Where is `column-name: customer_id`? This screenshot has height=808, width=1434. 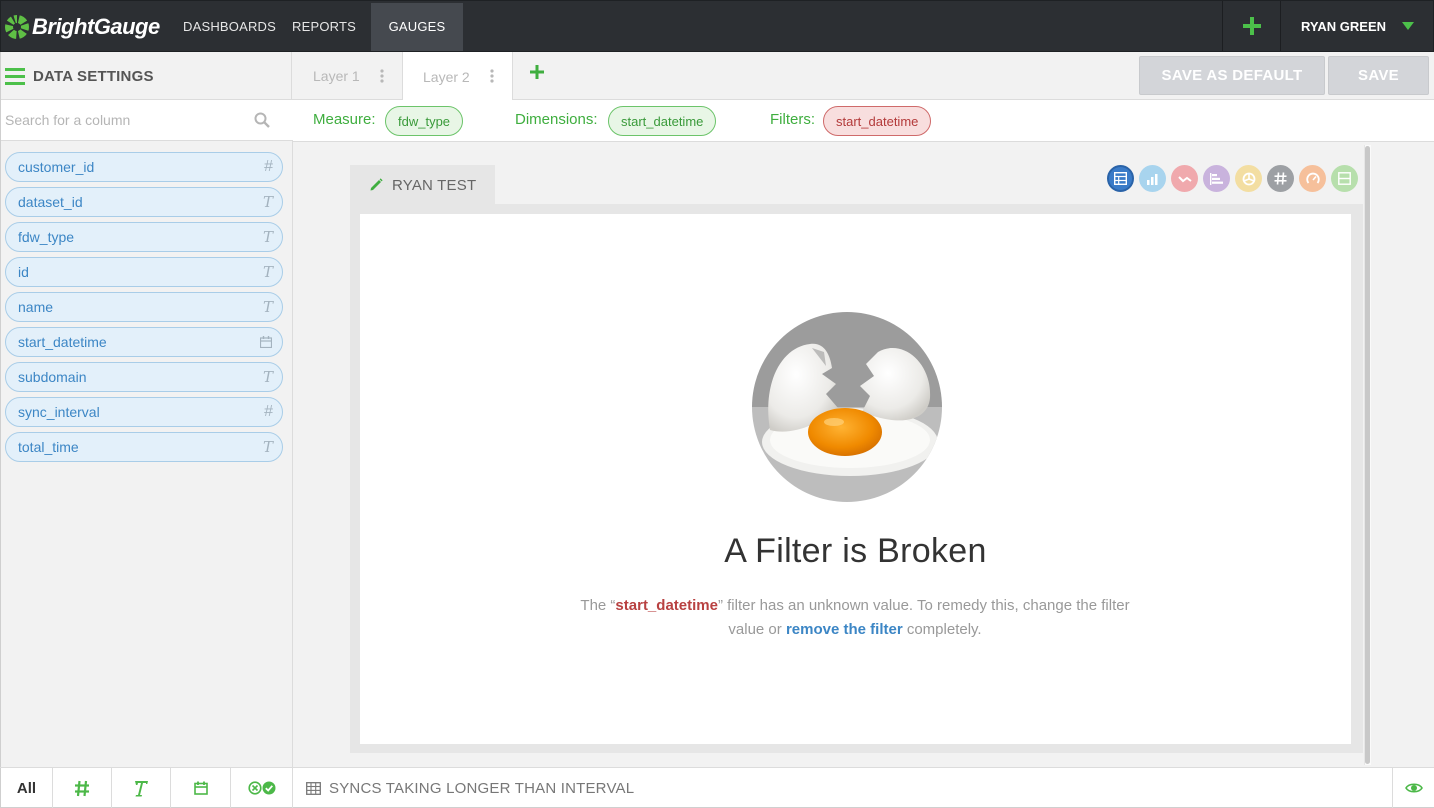 column-name: customer_id is located at coordinates (56, 167).